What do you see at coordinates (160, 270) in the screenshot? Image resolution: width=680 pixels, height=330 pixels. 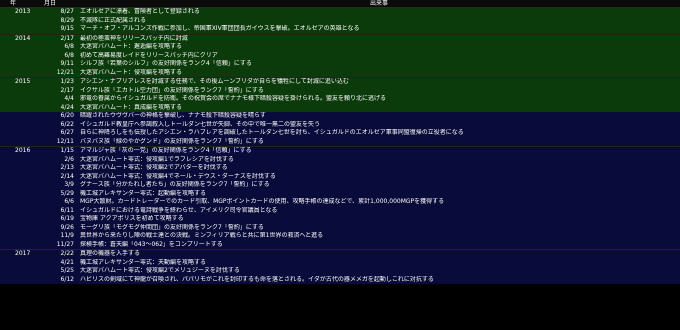 I see `event-cell: 大迷宮バハムート零式：侵攻編2でメリュジーヌを討伐する` at bounding box center [160, 270].